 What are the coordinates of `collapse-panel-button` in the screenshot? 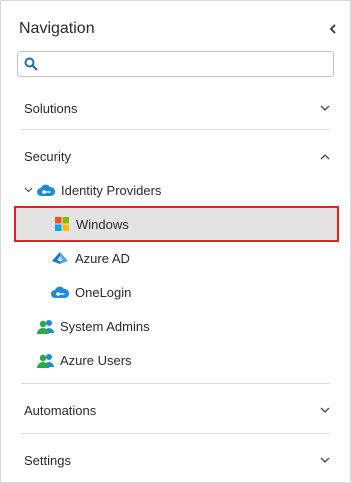 It's located at (333, 29).